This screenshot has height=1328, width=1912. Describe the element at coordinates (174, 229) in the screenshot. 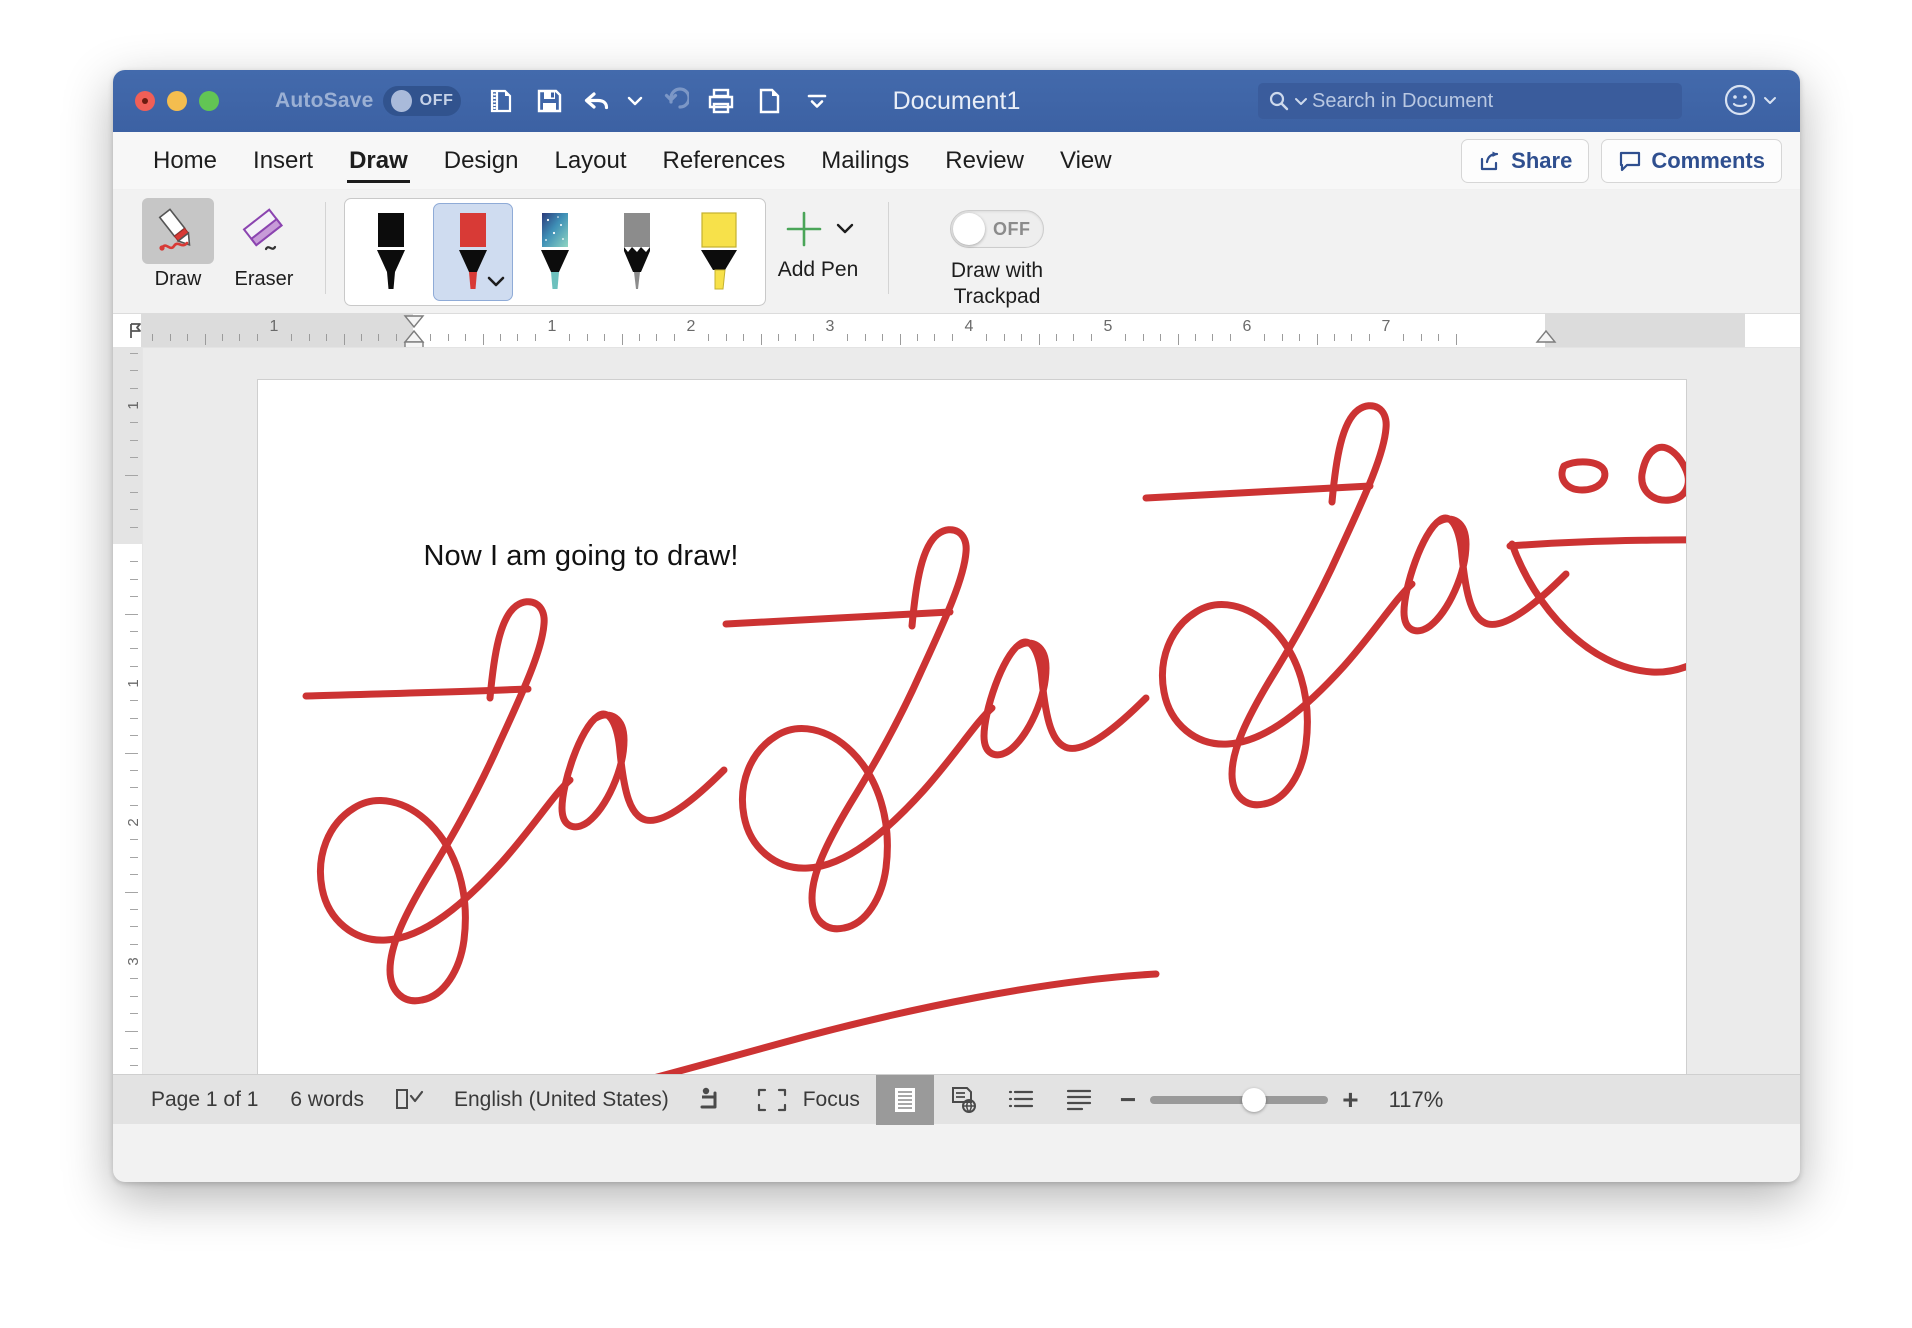

I see `pen-draw-icon` at that location.